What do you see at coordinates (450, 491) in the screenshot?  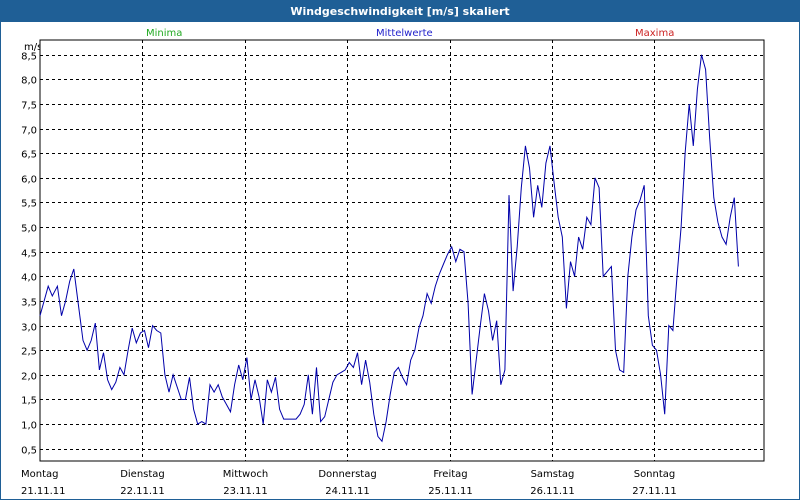 I see `x-tick-date: 25.11.11` at bounding box center [450, 491].